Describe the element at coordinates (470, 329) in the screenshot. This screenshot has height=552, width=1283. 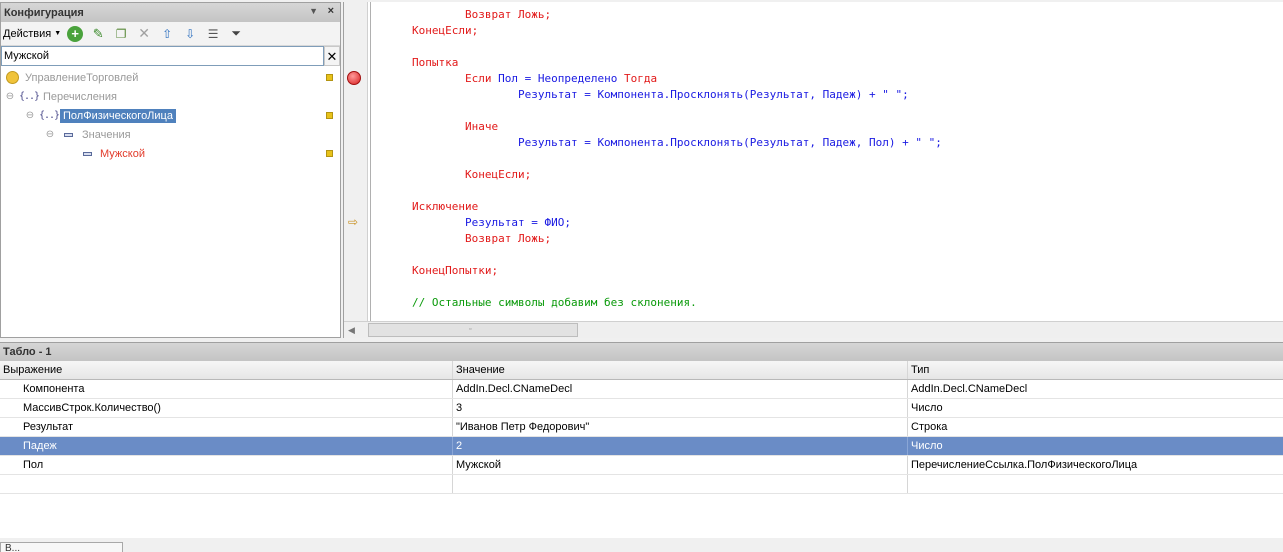
I see `grip-icon: ▫` at that location.